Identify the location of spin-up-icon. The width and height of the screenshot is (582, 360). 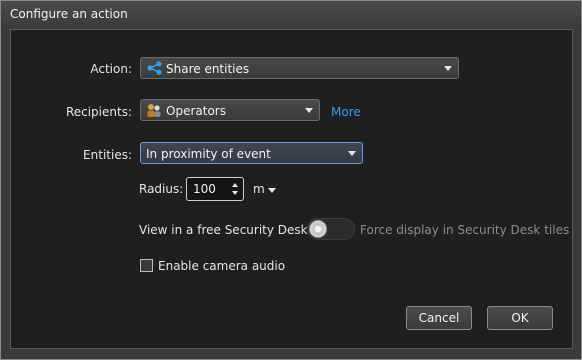
(235, 185).